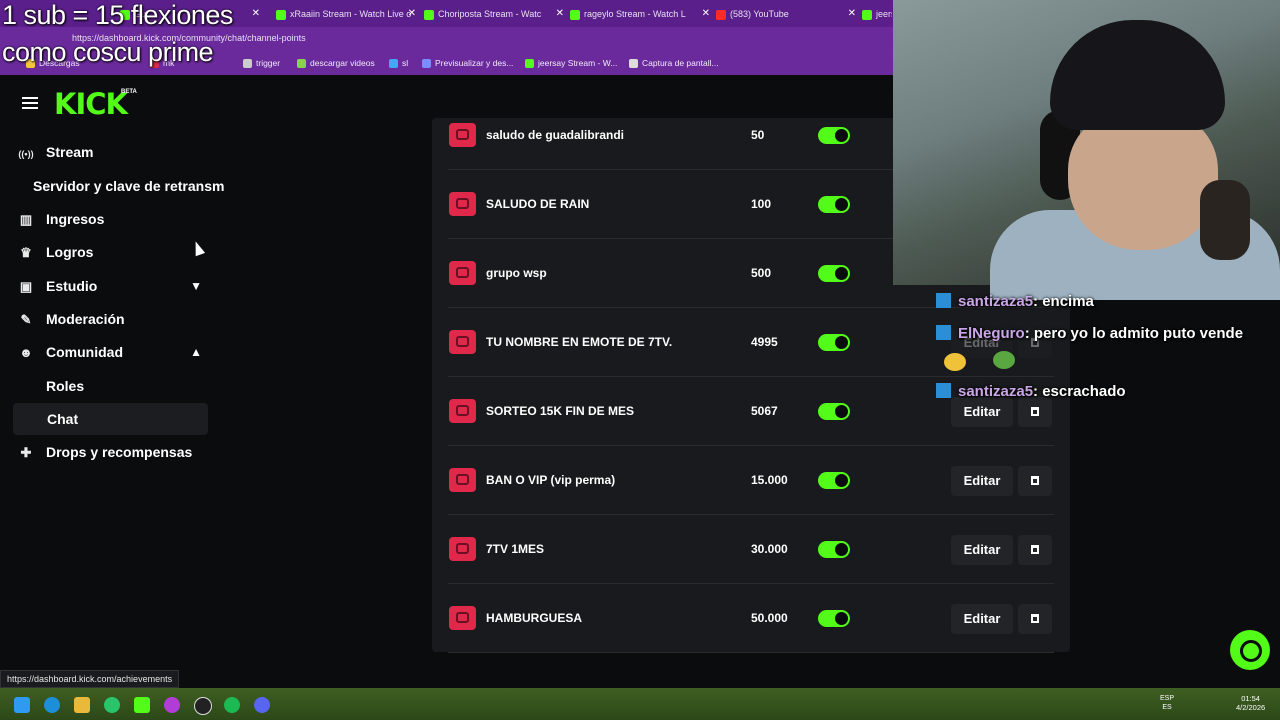  Describe the element at coordinates (52, 705) in the screenshot. I see `edge-icon` at that location.